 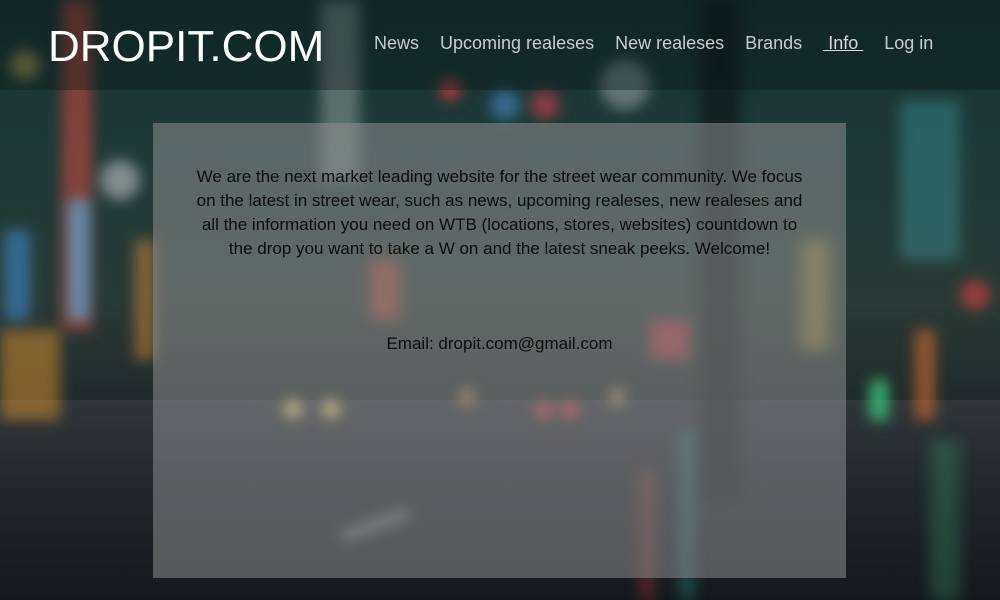 What do you see at coordinates (499, 343) in the screenshot?
I see `contact-email: Email: dropit.com@gmail.com` at bounding box center [499, 343].